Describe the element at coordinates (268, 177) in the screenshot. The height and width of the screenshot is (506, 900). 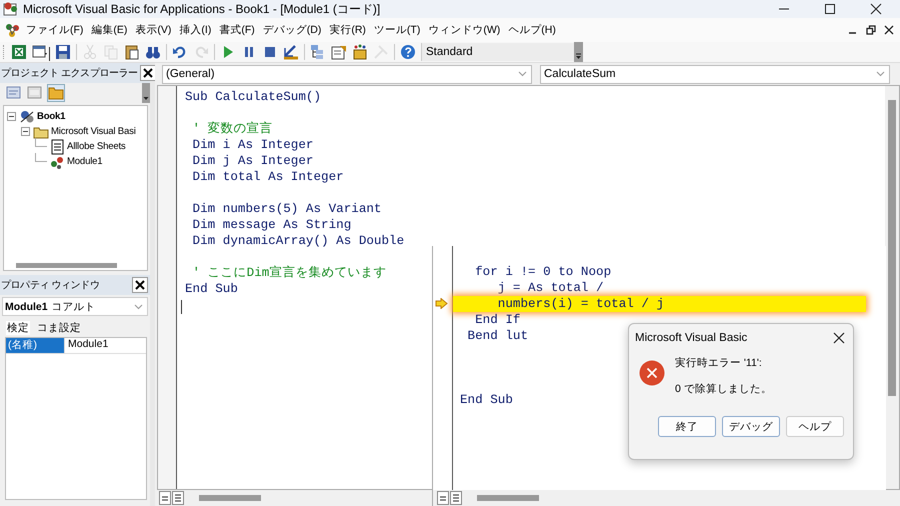
I see `code-line: Dim total As Integer` at that location.